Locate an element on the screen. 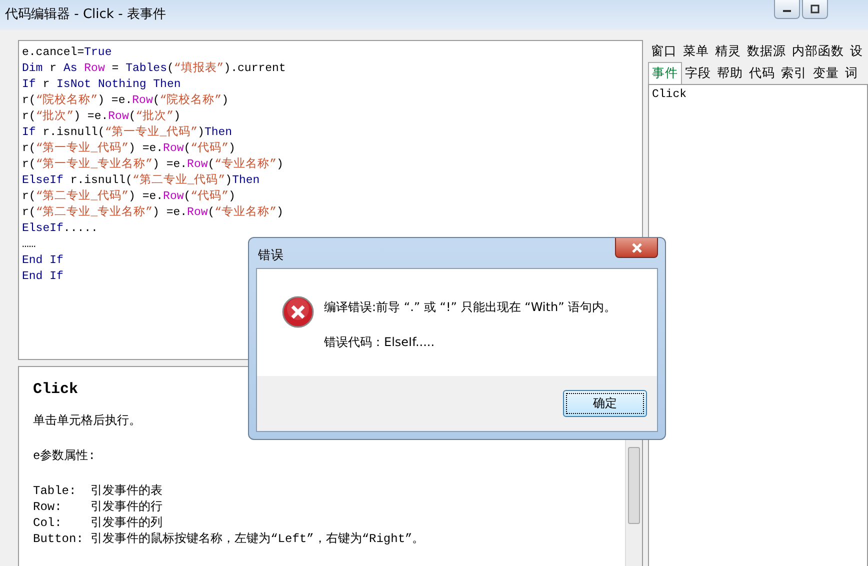 This screenshot has width=868, height=566. help-text: Row: 引发事件的行 is located at coordinates (98, 507).